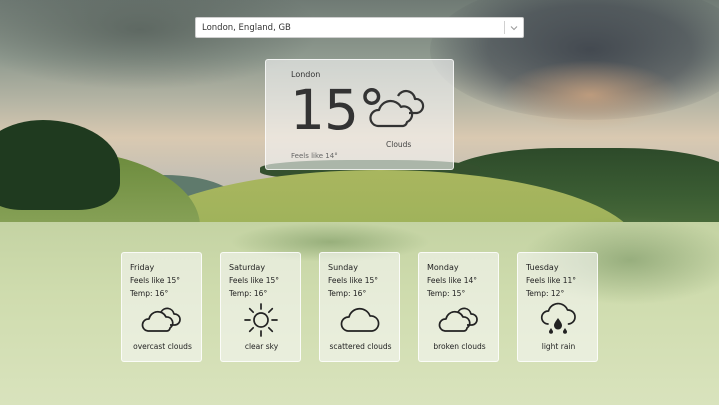 The width and height of the screenshot is (719, 405). Describe the element at coordinates (261, 346) in the screenshot. I see `forecast-description: clear sky` at that location.